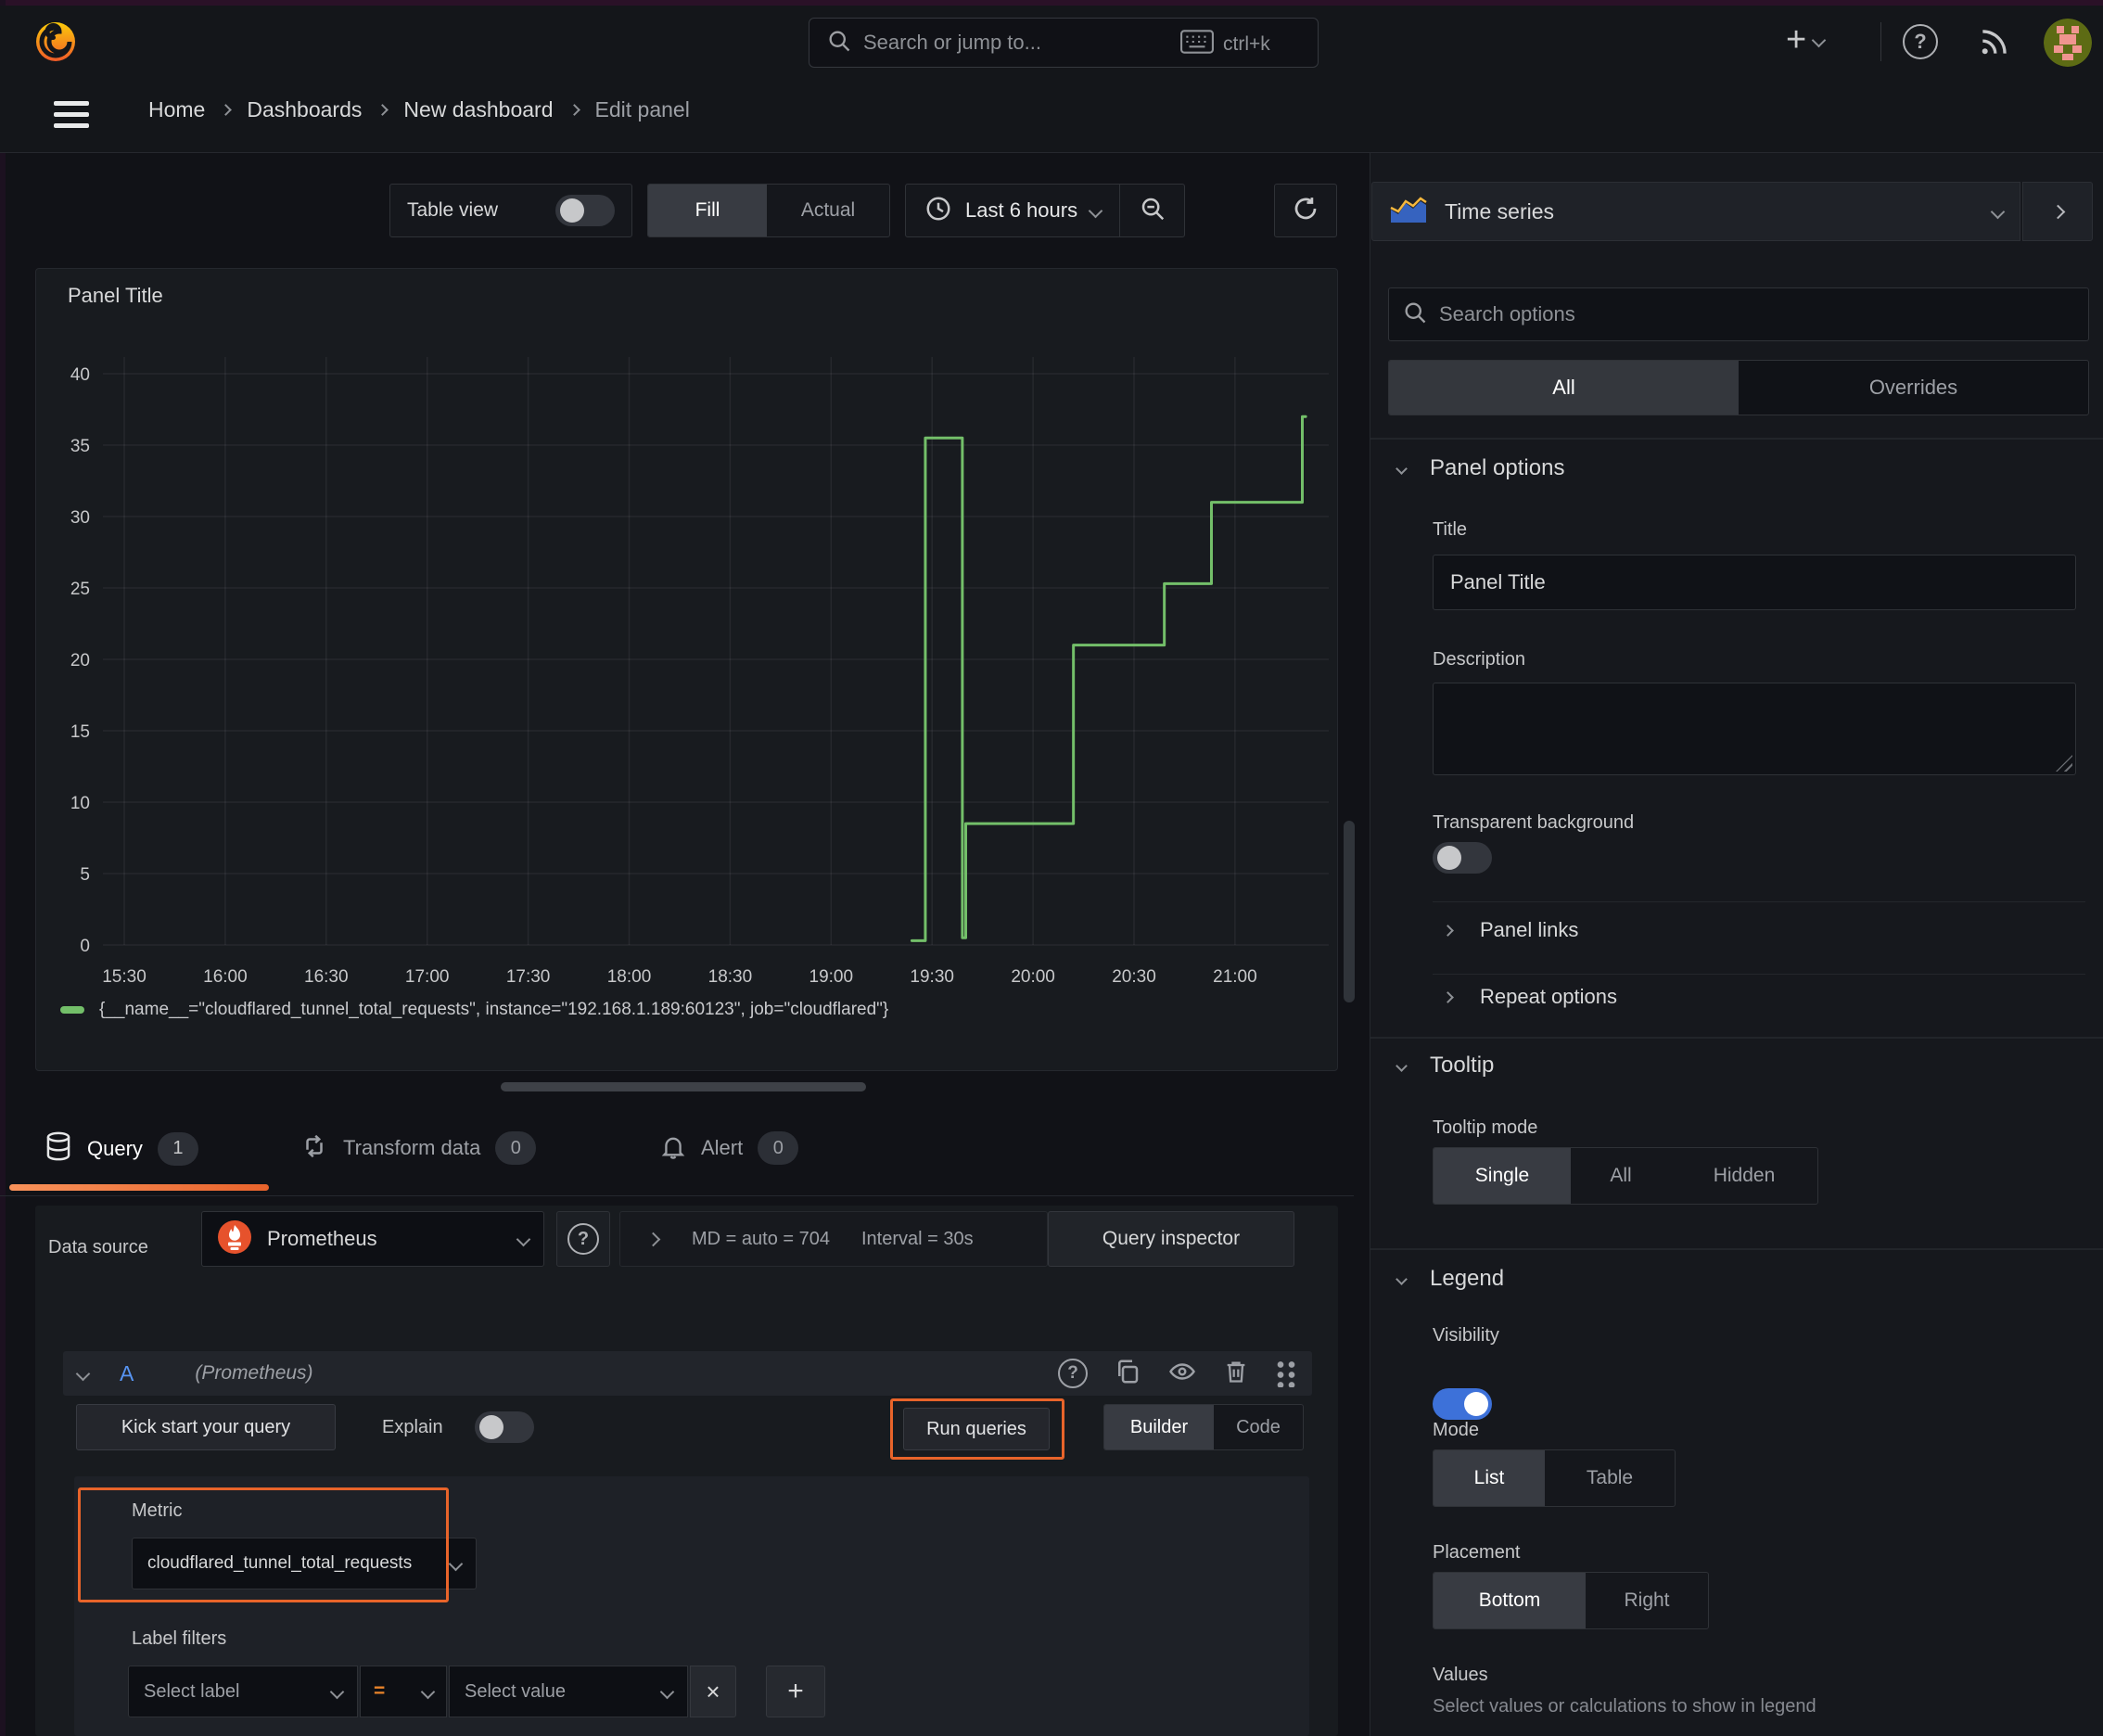  What do you see at coordinates (1510, 930) in the screenshot?
I see `panel-links-section: Panel links` at bounding box center [1510, 930].